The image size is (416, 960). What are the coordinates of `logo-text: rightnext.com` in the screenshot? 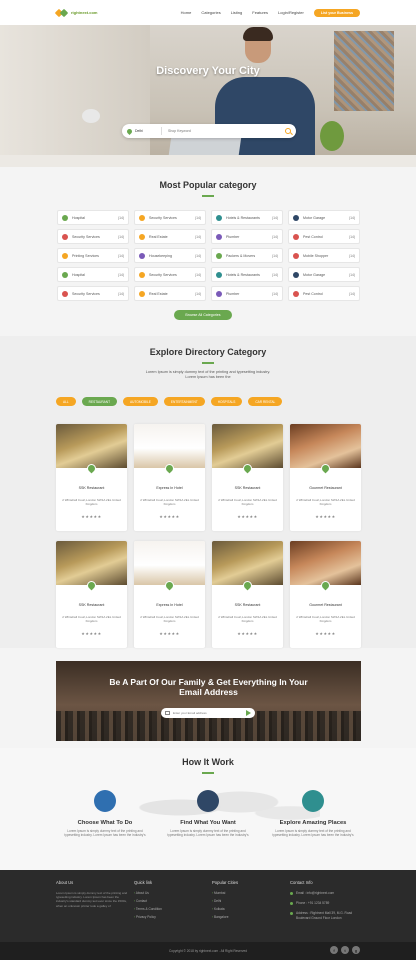 It's located at (84, 12).